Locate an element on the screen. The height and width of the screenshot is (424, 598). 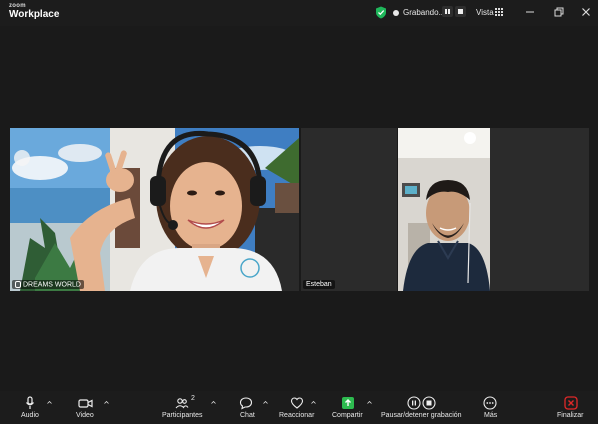
grid-view-icon is located at coordinates (499, 12).